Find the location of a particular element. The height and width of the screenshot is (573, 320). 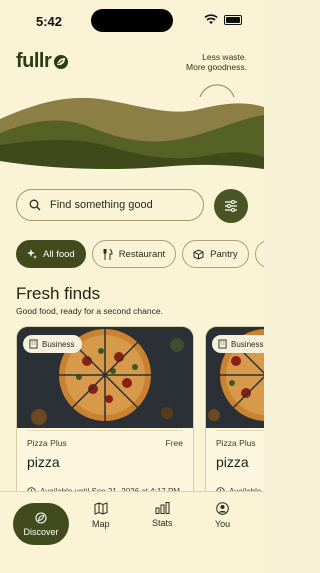

battery-icon is located at coordinates (233, 20).